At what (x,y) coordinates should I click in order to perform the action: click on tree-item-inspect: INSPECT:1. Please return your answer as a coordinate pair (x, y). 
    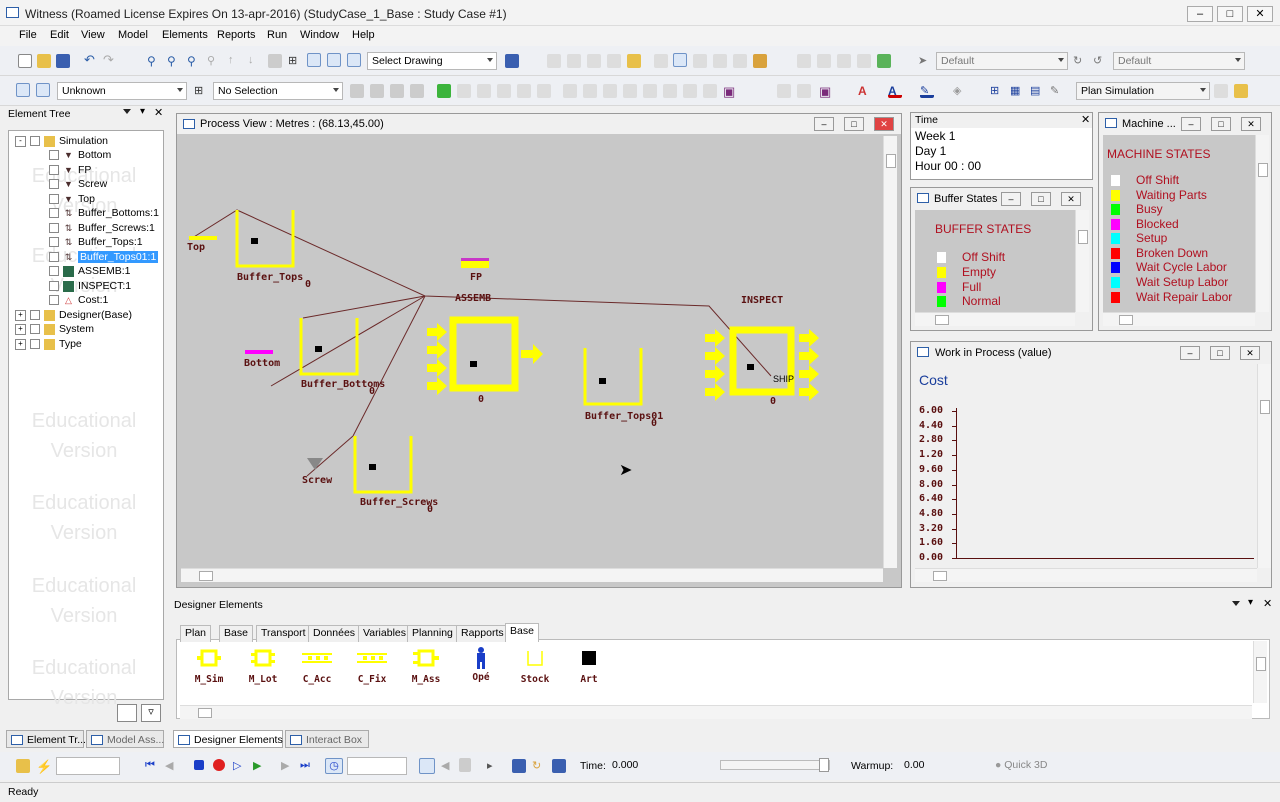
    Looking at the image, I should click on (90, 286).